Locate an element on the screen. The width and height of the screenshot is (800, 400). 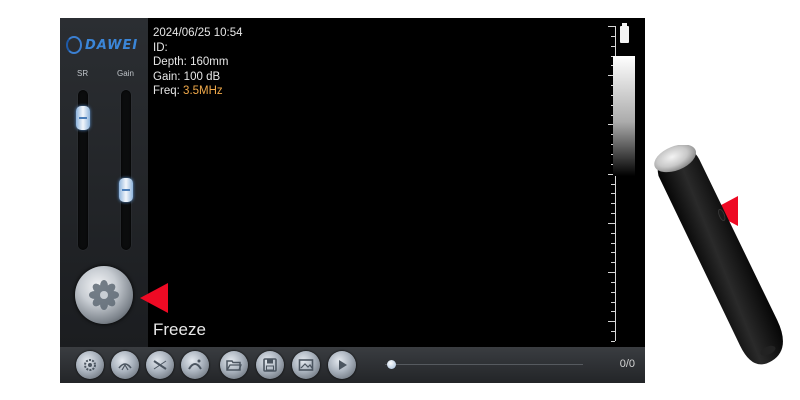
depth-text: Depth: 160mm is located at coordinates (191, 62).